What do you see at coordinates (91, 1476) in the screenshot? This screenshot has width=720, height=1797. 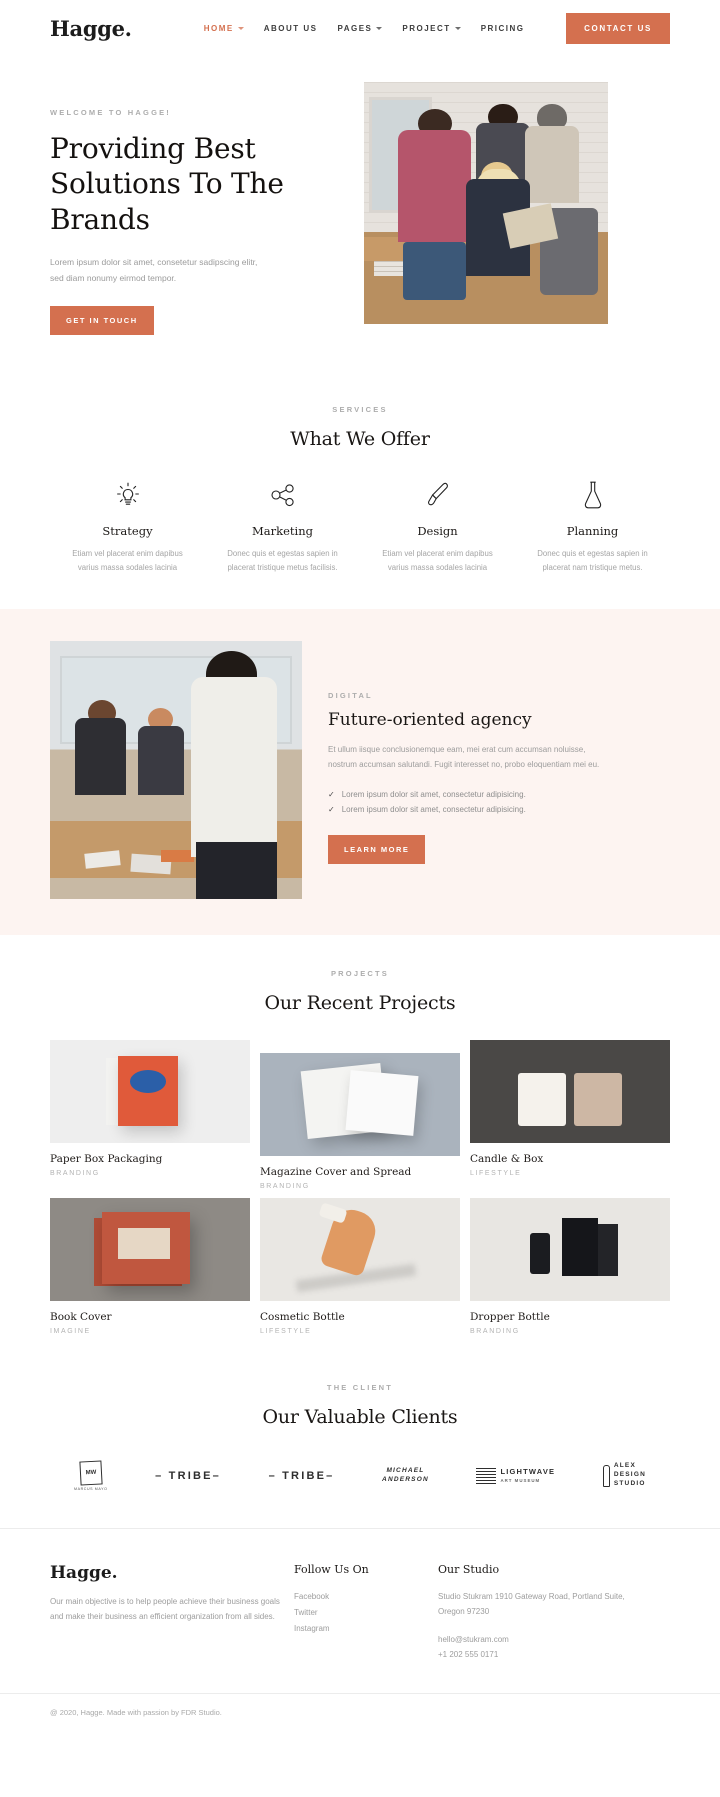 I see `client-logo-marcus-mayo: MW MARCUS MAYO` at bounding box center [91, 1476].